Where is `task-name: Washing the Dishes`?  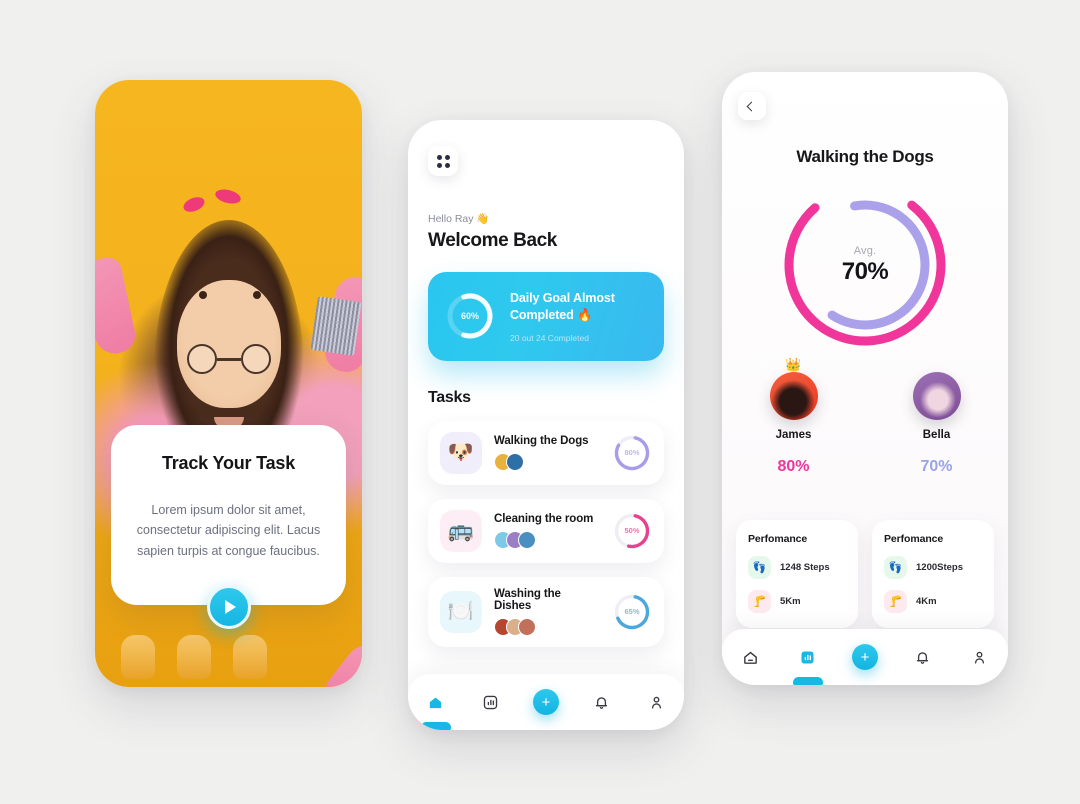 task-name: Washing the Dishes is located at coordinates (527, 599).